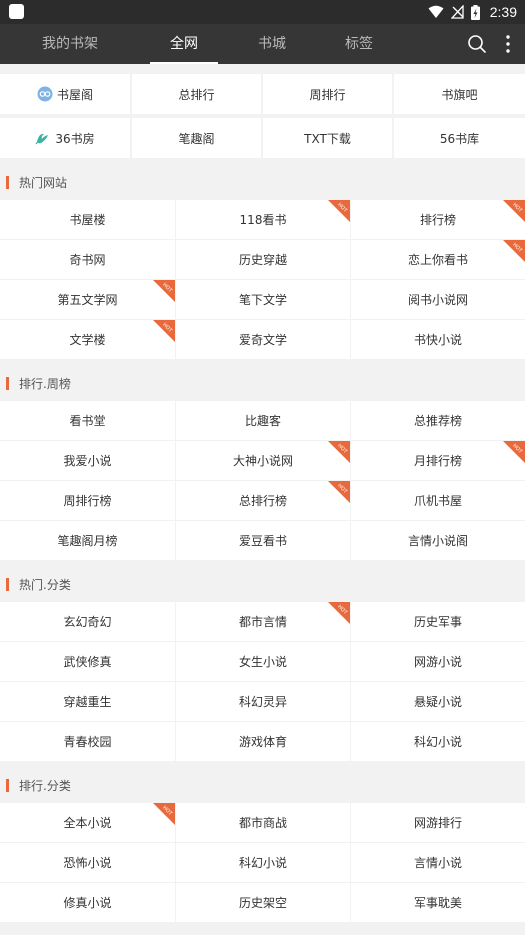  Describe the element at coordinates (438, 862) in the screenshot. I see `grid-item: 言情小说` at that location.